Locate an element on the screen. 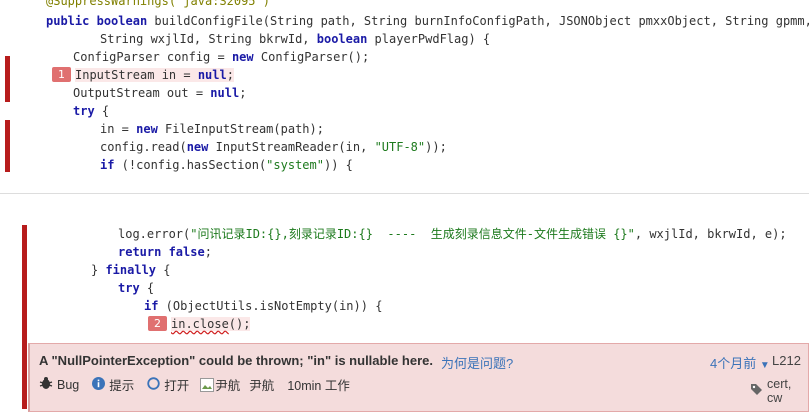 This screenshot has height=414, width=809. code-line: in = new FileInputStream(path); is located at coordinates (212, 129).